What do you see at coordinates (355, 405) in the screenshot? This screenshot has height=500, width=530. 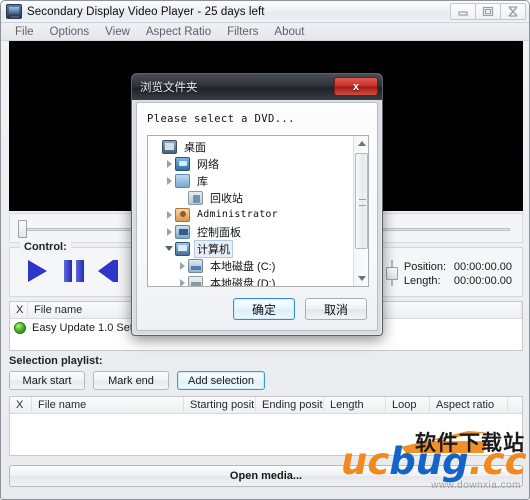 I see `column-header-length: Length` at bounding box center [355, 405].